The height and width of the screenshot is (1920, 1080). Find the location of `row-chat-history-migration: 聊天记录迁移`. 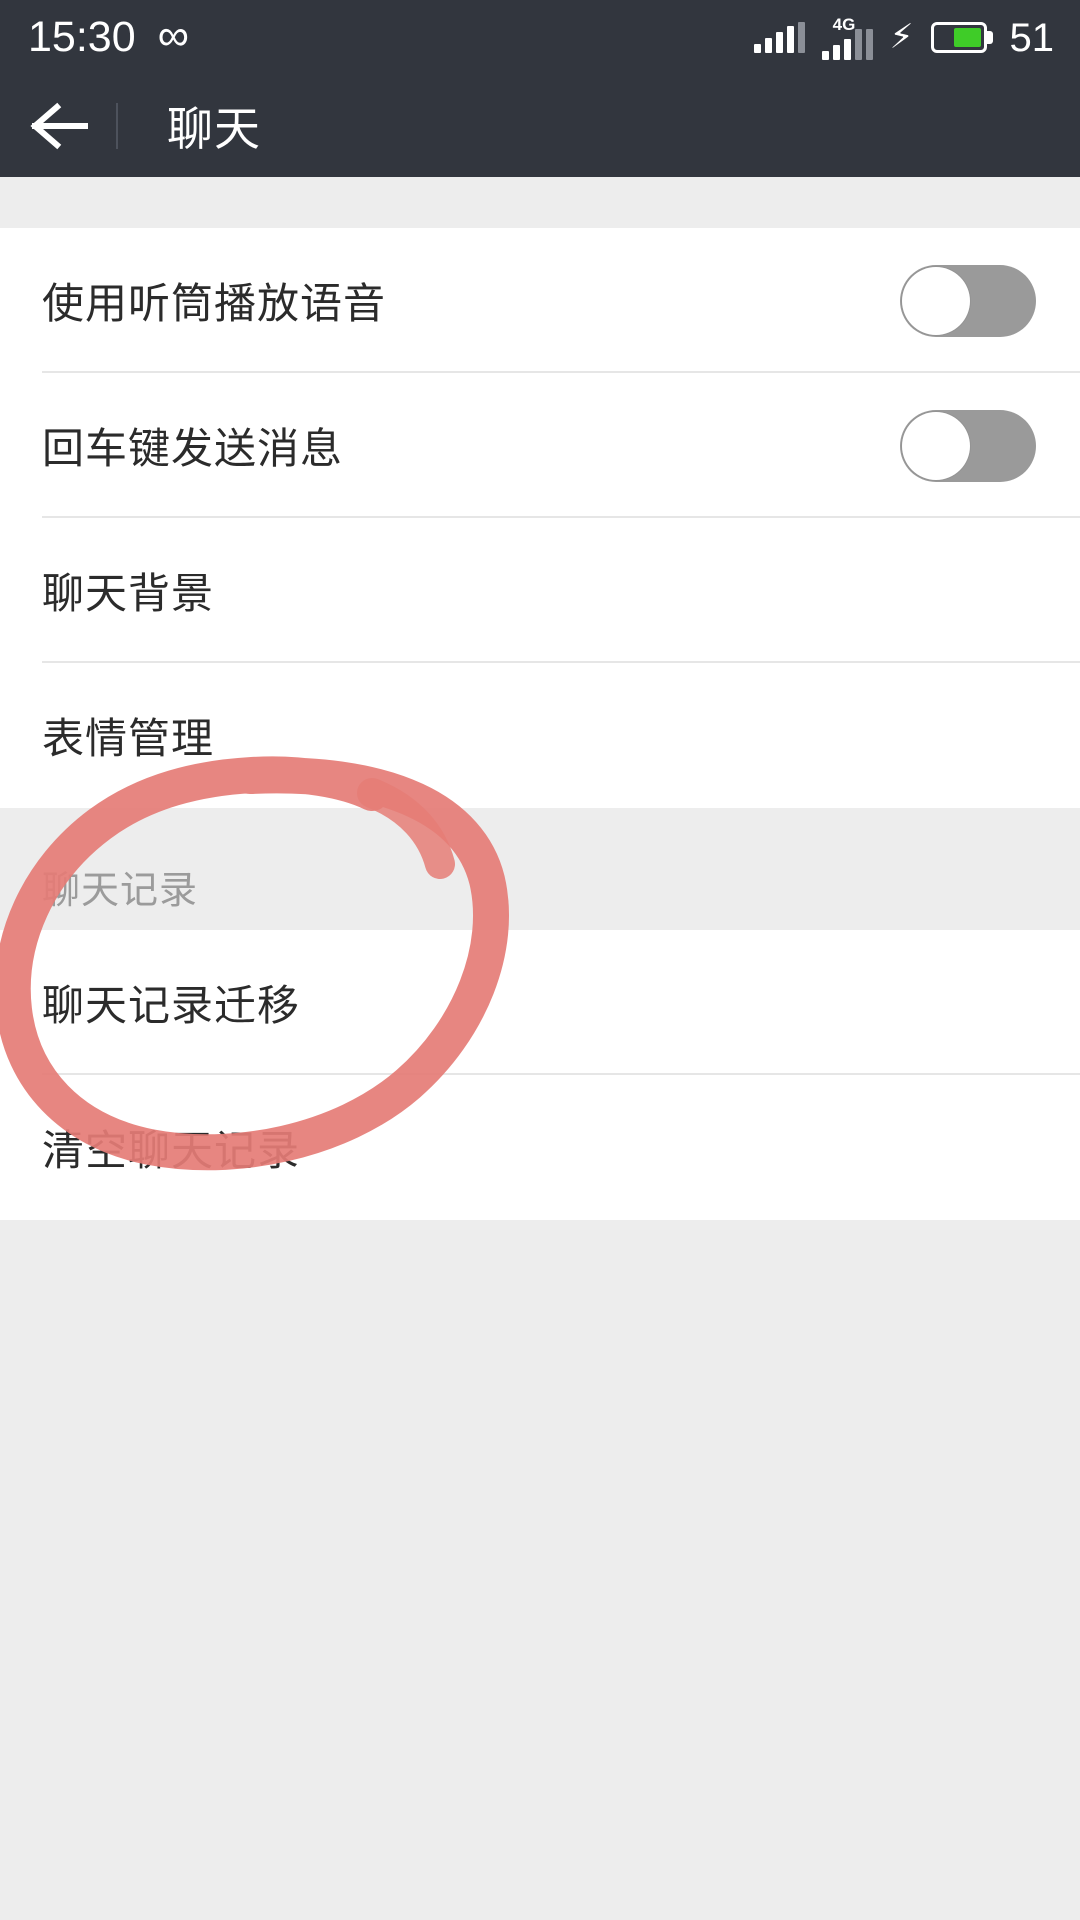

row-chat-history-migration: 聊天记录迁移 is located at coordinates (540, 1002).